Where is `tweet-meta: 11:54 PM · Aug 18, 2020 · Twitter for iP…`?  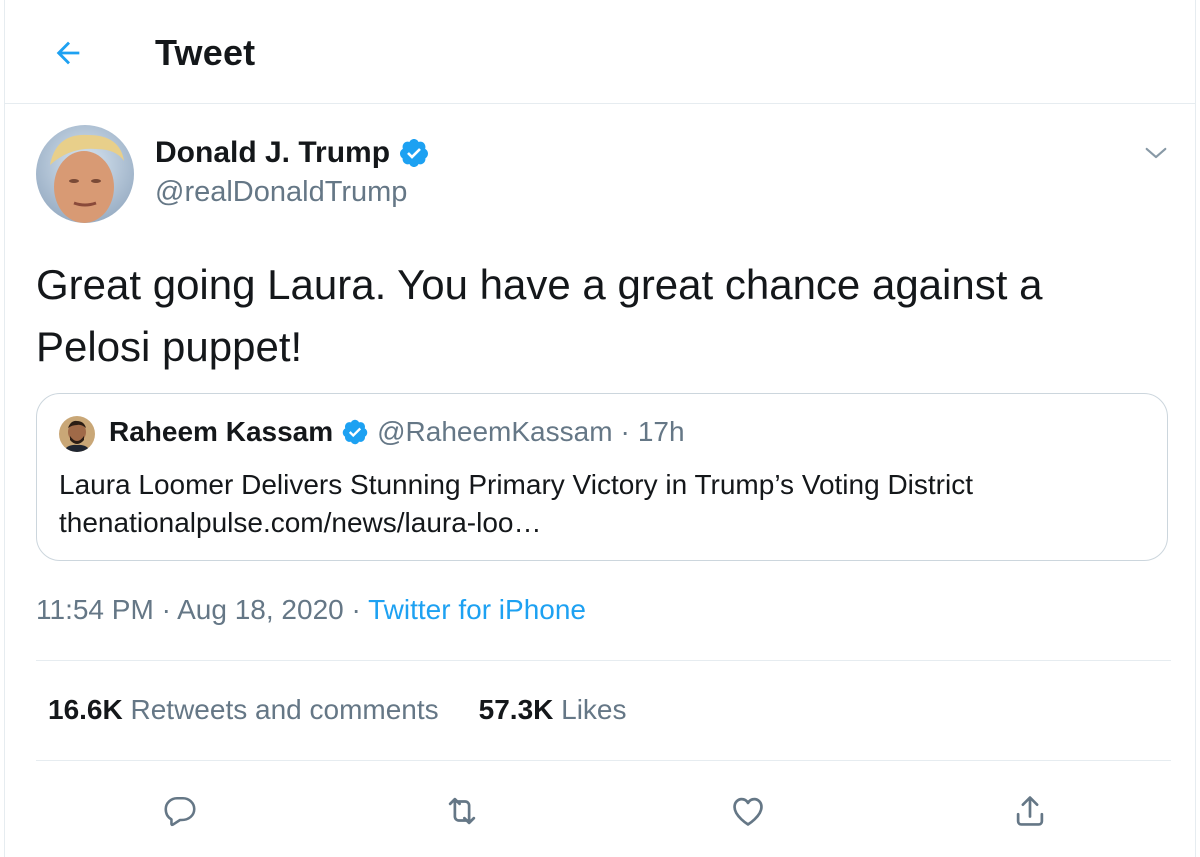 tweet-meta: 11:54 PM · Aug 18, 2020 · Twitter for iP… is located at coordinates (311, 610).